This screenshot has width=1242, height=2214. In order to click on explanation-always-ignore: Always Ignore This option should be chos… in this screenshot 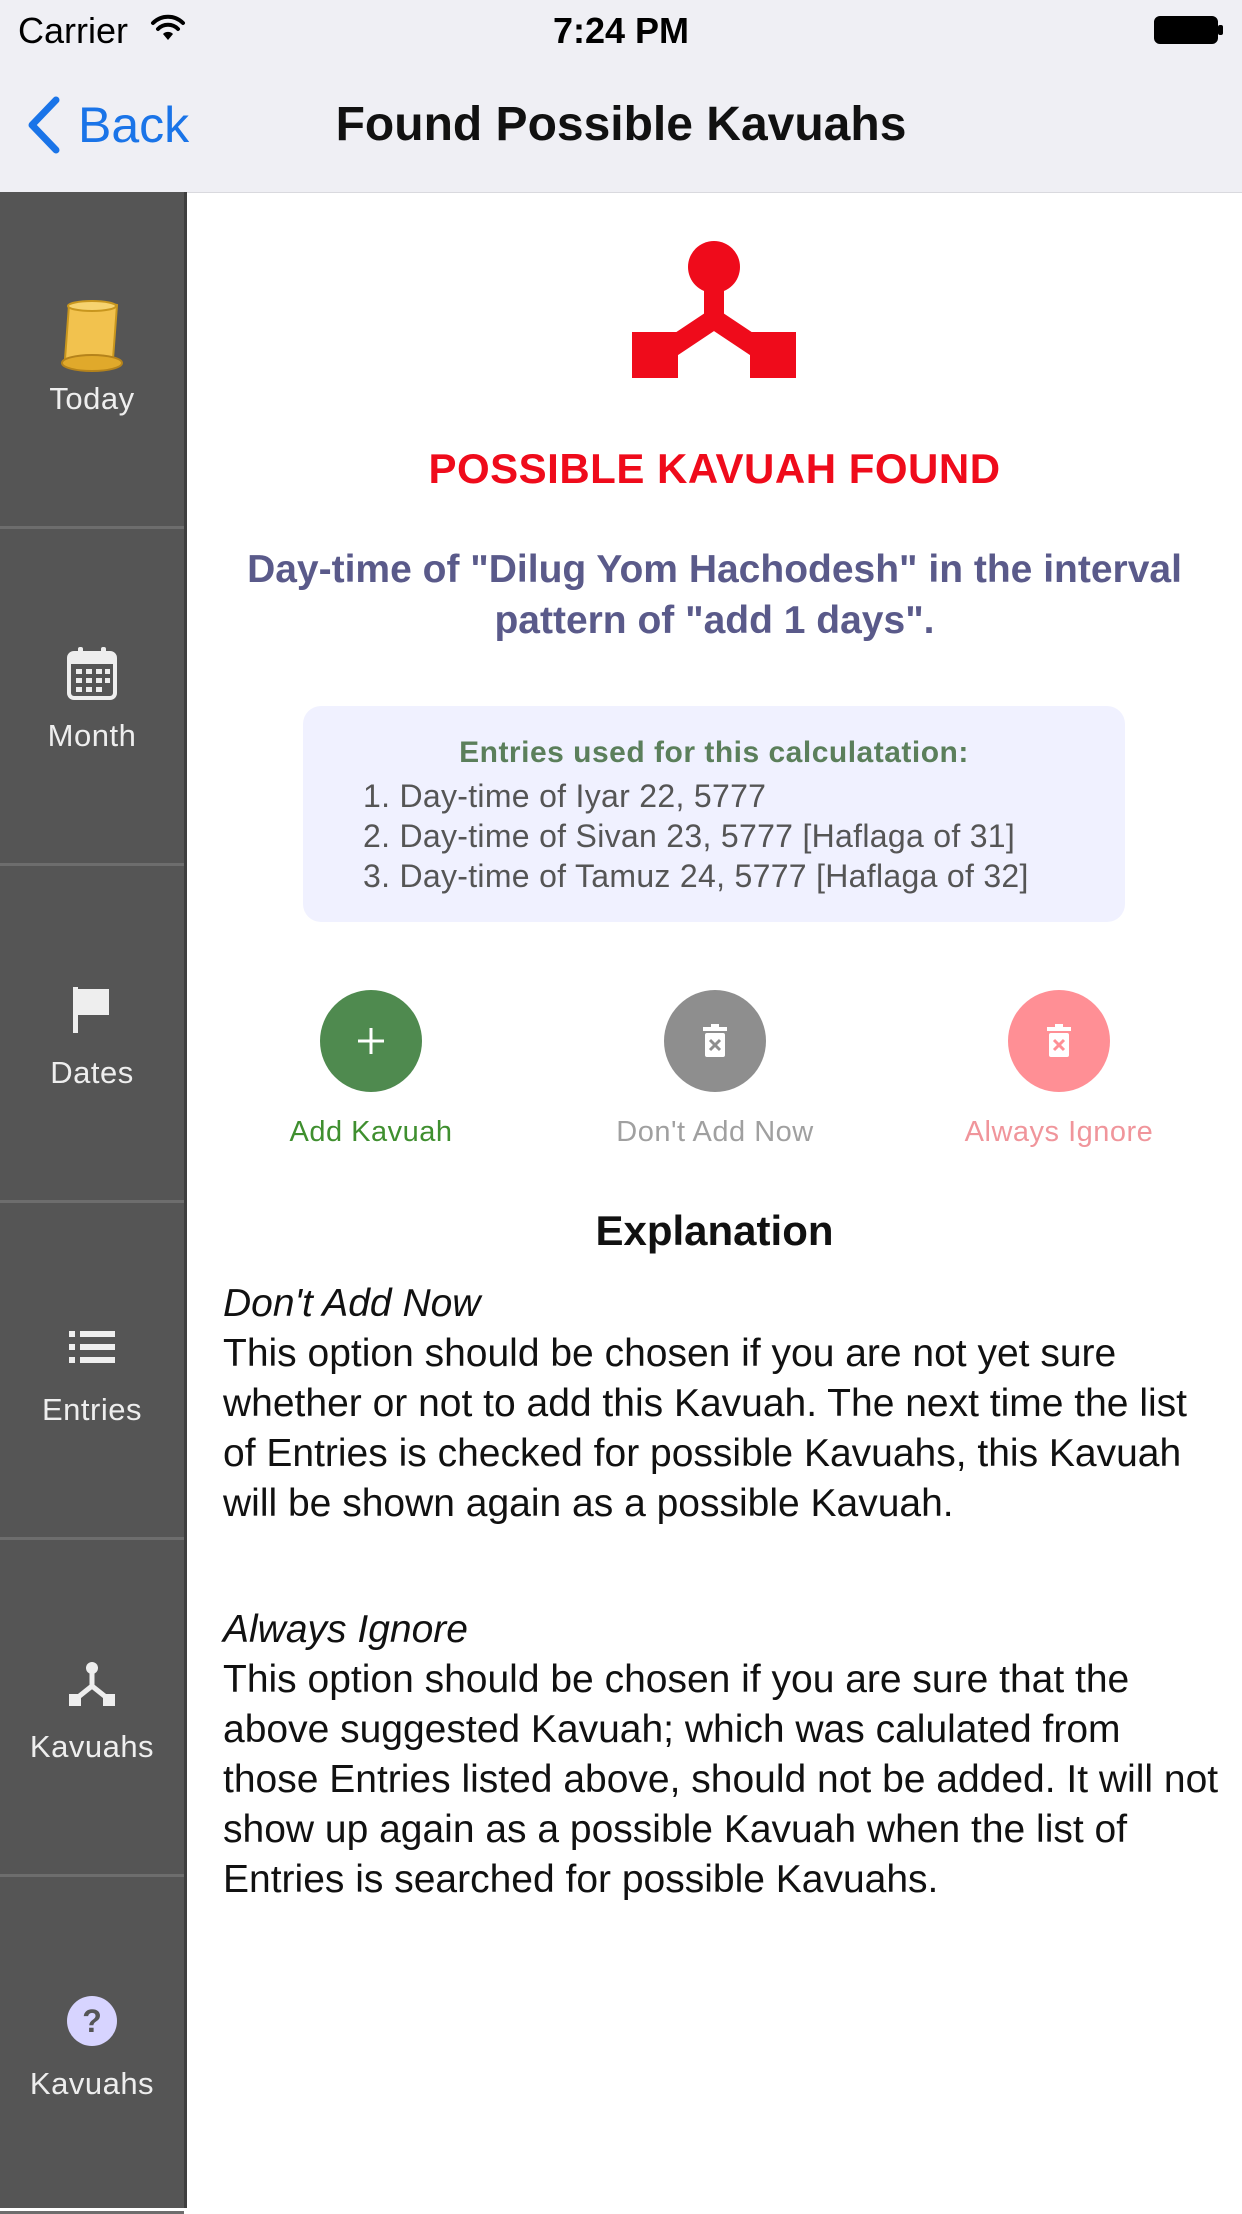, I will do `click(723, 1755)`.